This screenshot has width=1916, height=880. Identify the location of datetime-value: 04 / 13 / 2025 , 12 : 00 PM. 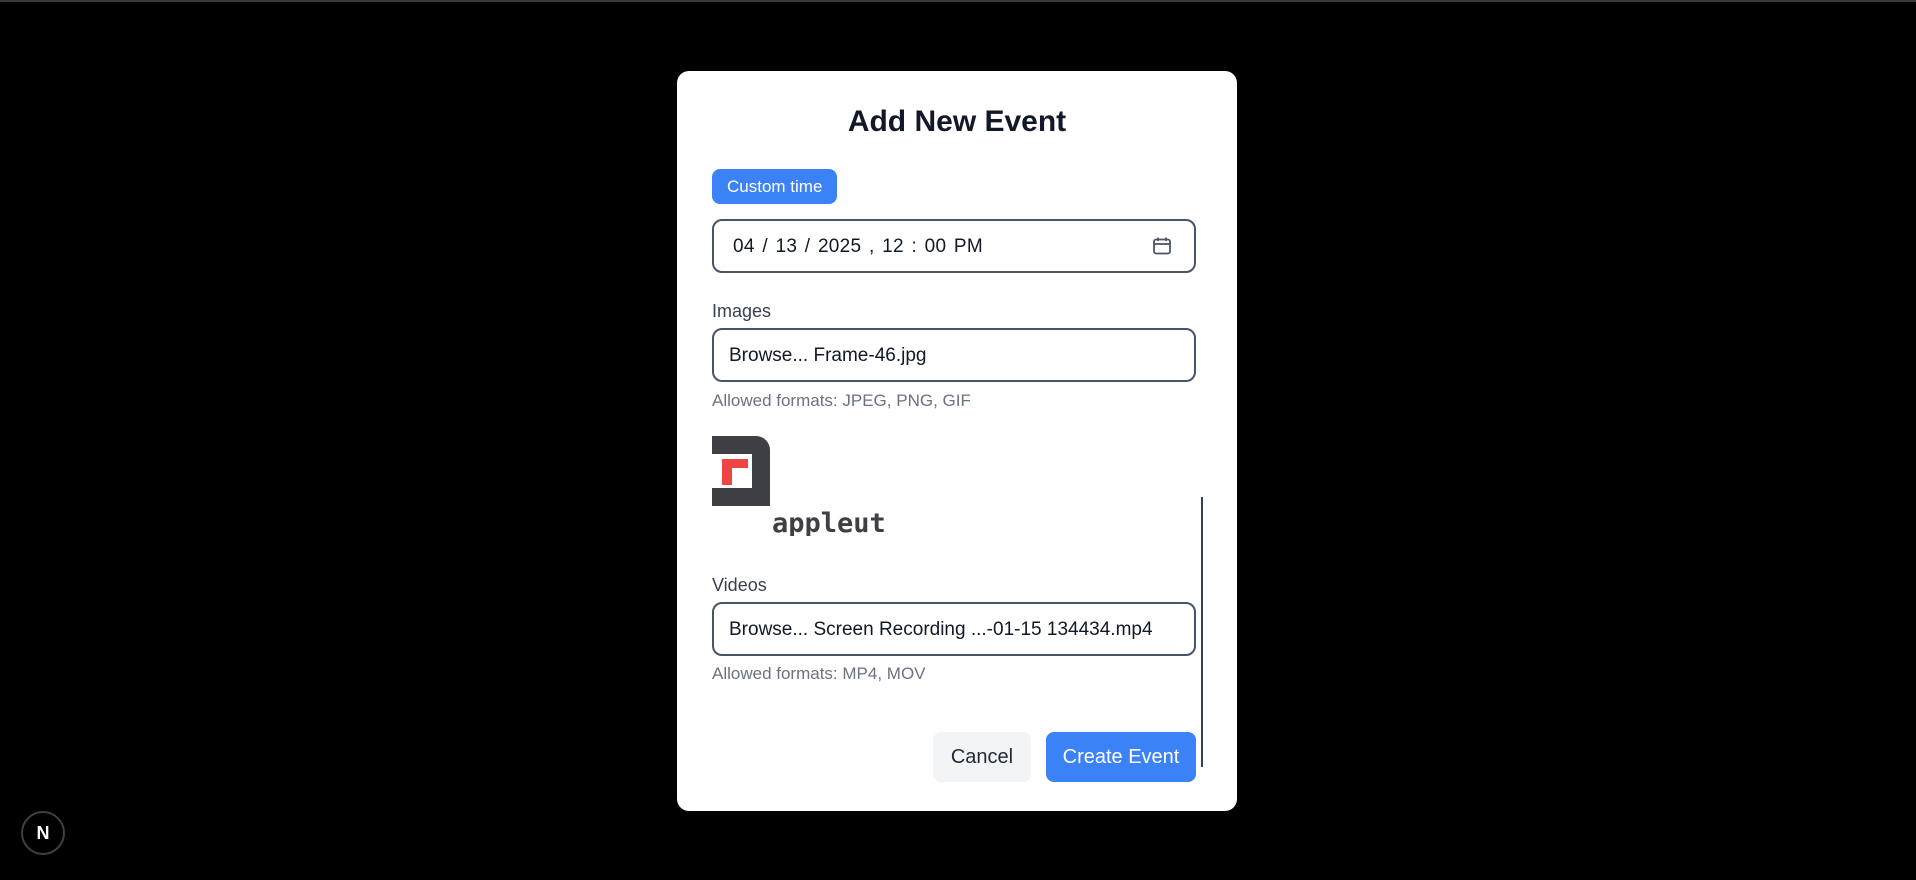
(858, 246).